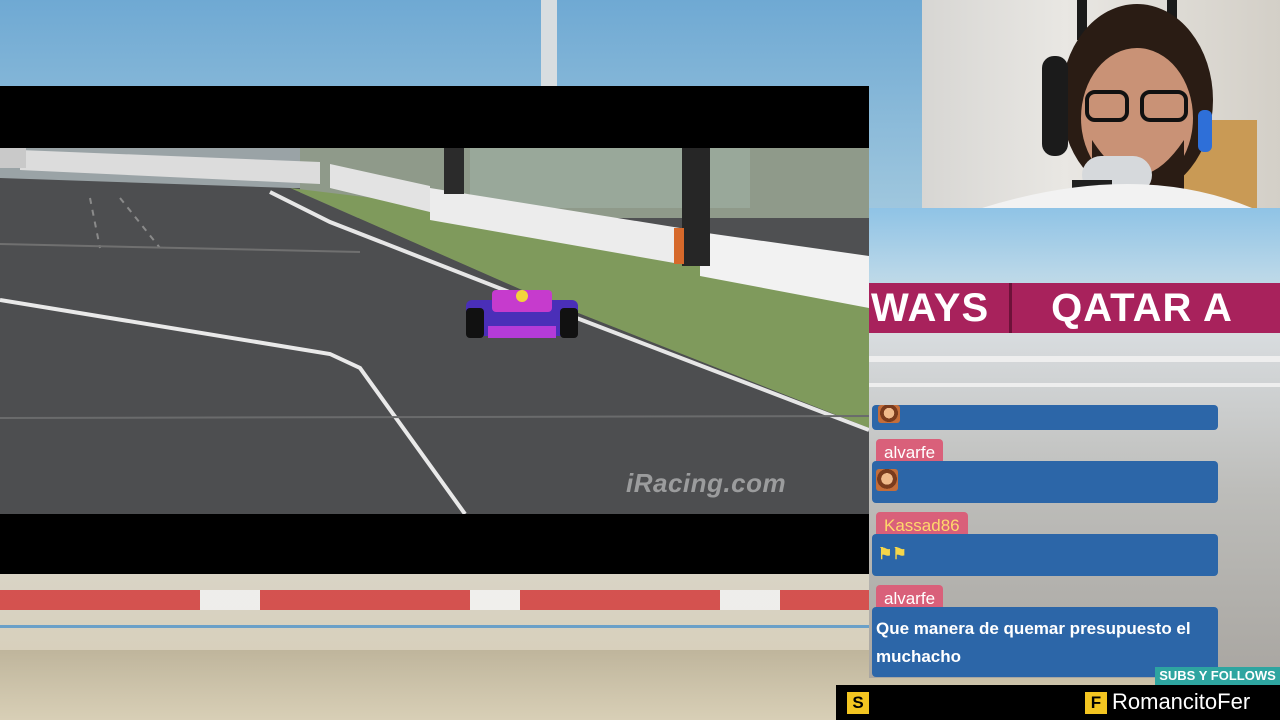 The width and height of the screenshot is (1280, 720). Describe the element at coordinates (1142, 308) in the screenshot. I see `banner-text-right: QATAR A` at that location.